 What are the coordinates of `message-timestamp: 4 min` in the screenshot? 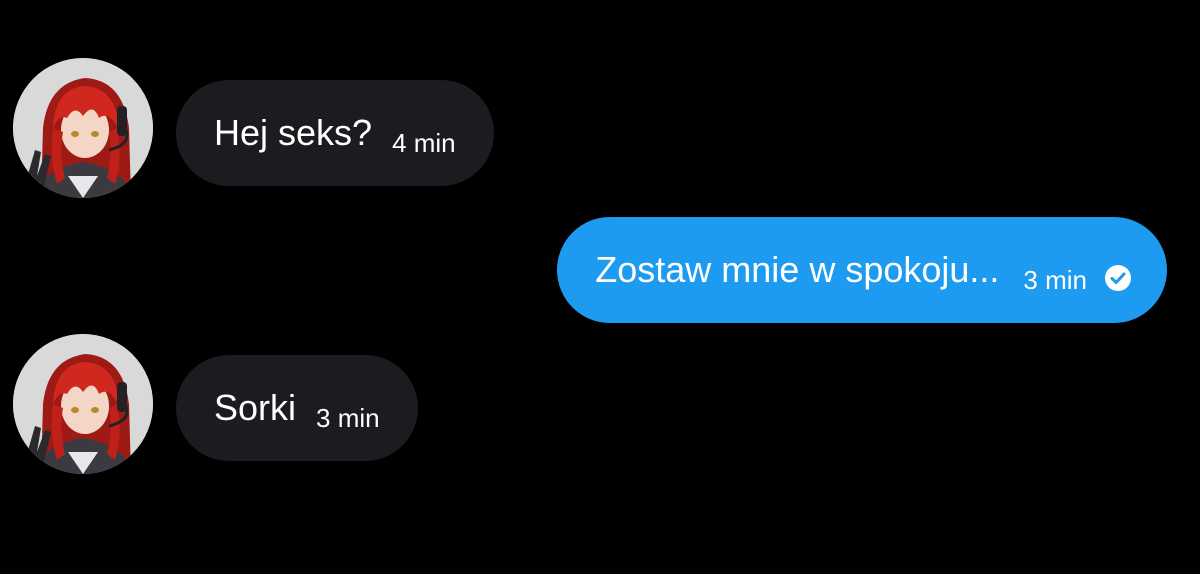 It's located at (424, 143).